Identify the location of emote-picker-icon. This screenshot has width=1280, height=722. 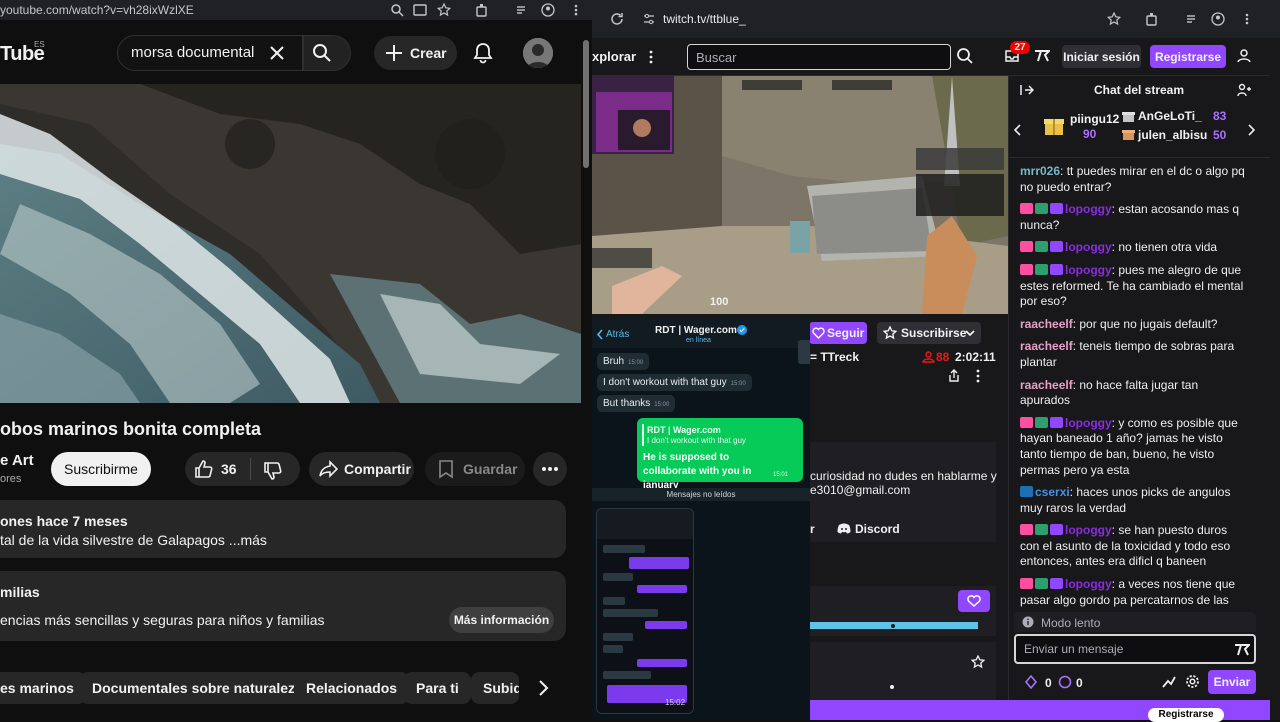
(1242, 650).